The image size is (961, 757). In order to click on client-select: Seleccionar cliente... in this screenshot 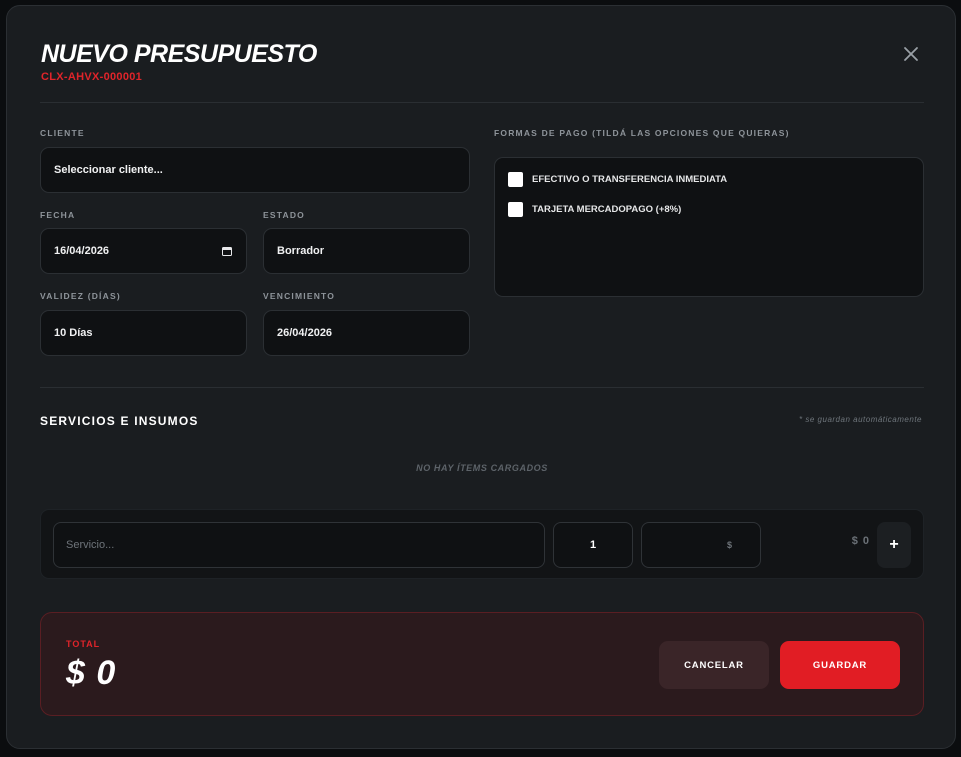, I will do `click(255, 170)`.